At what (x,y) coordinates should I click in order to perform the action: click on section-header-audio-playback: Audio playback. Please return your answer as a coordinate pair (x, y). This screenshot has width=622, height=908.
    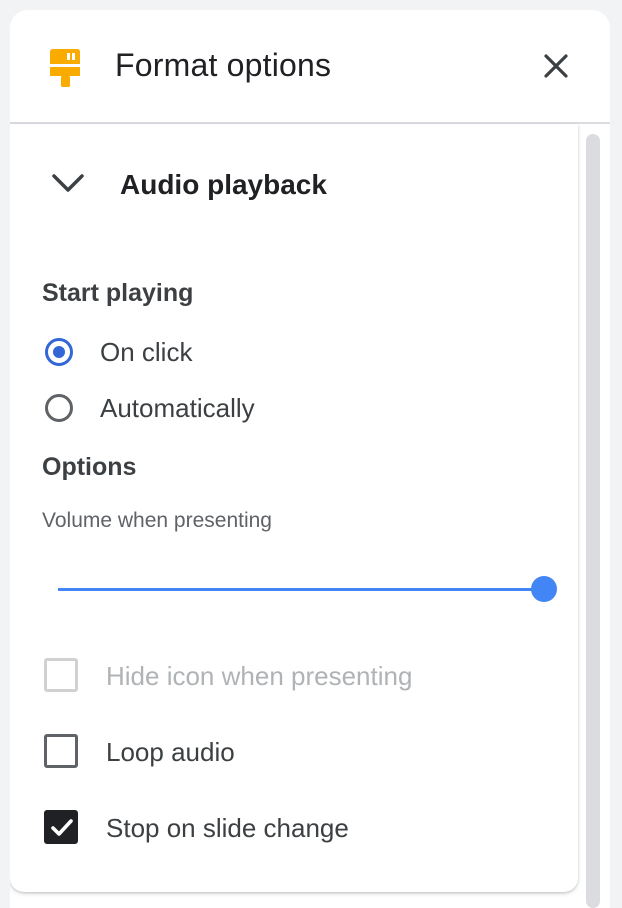
    Looking at the image, I should click on (294, 184).